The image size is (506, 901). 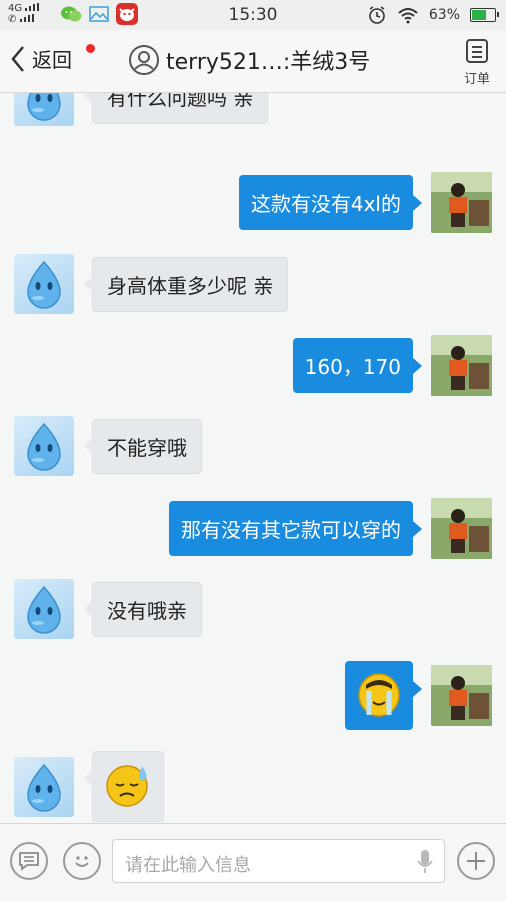 What do you see at coordinates (90, 48) in the screenshot?
I see `unread-dot` at bounding box center [90, 48].